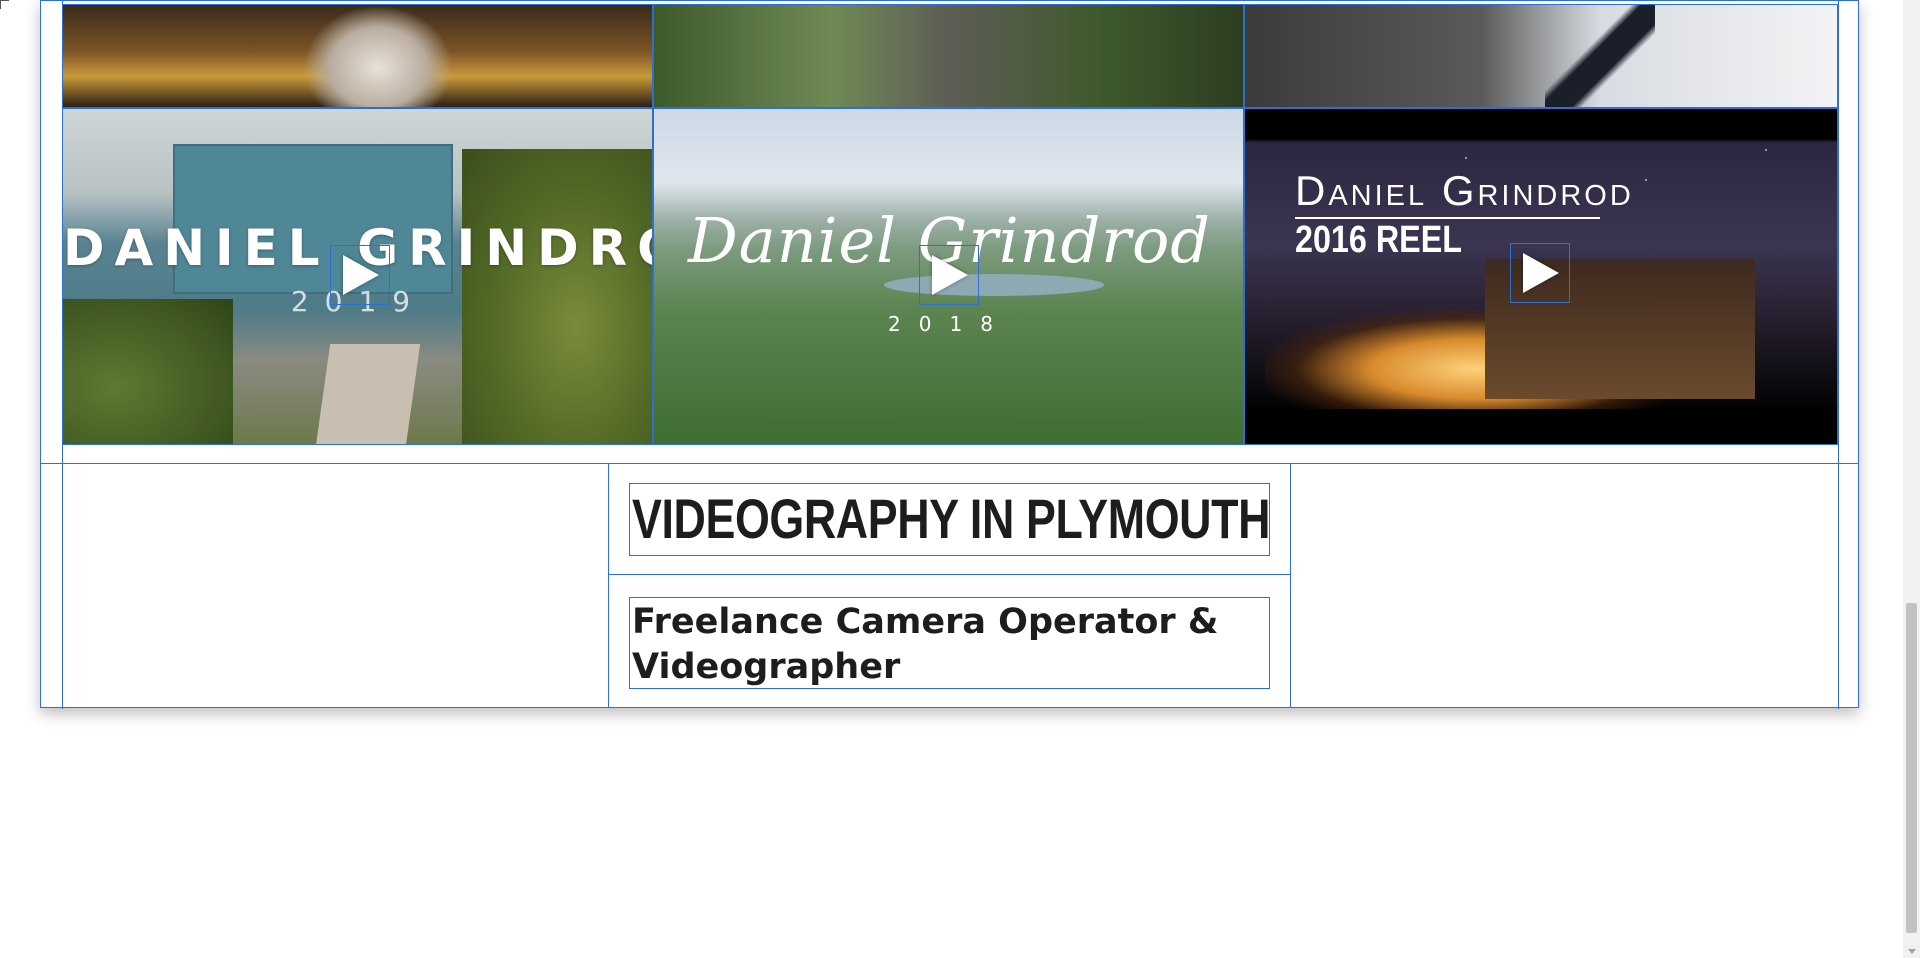 The image size is (1920, 958). Describe the element at coordinates (925, 644) in the screenshot. I see `page-subheading: Freelance Camera Operator & Videographer` at that location.